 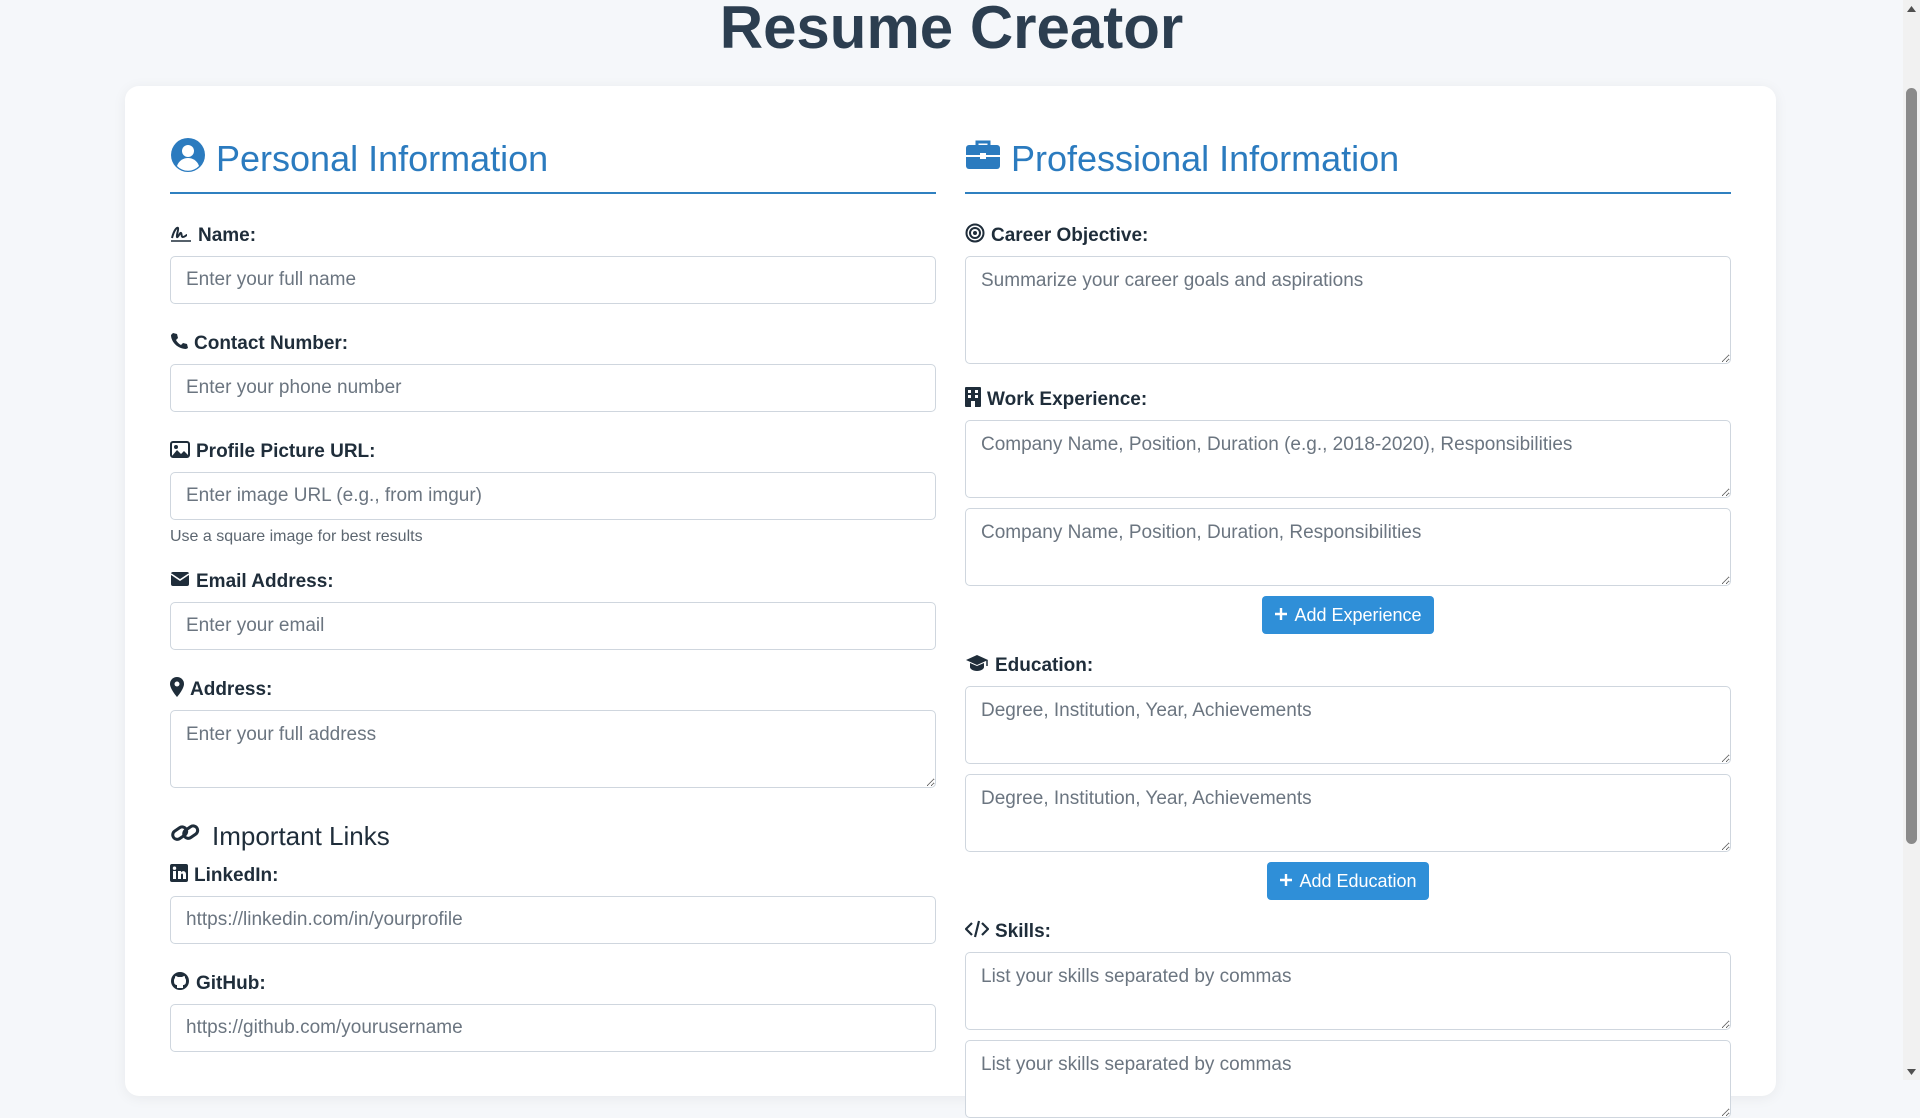 I want to click on signature-icon, so click(x=181, y=236).